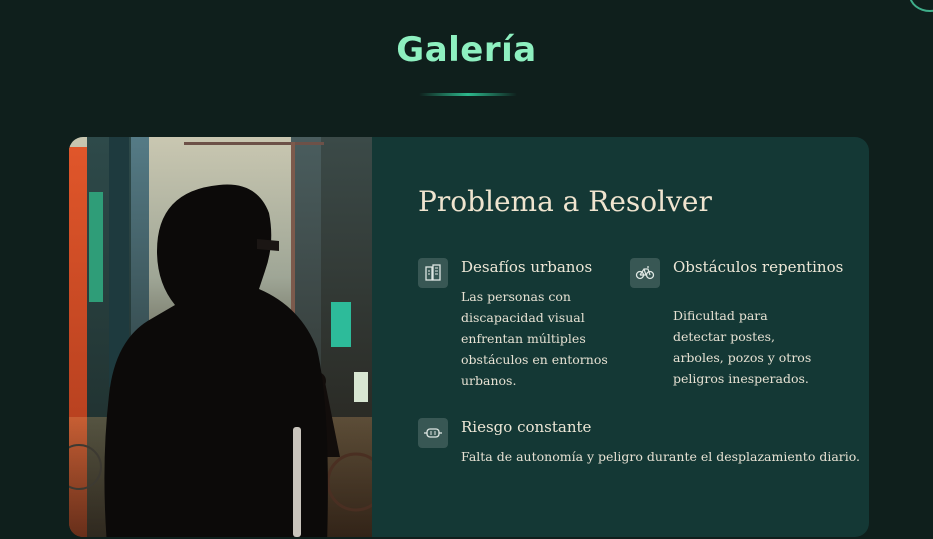 This screenshot has width=933, height=539. Describe the element at coordinates (565, 201) in the screenshot. I see `problem-heading: Problema a Resolver` at that location.